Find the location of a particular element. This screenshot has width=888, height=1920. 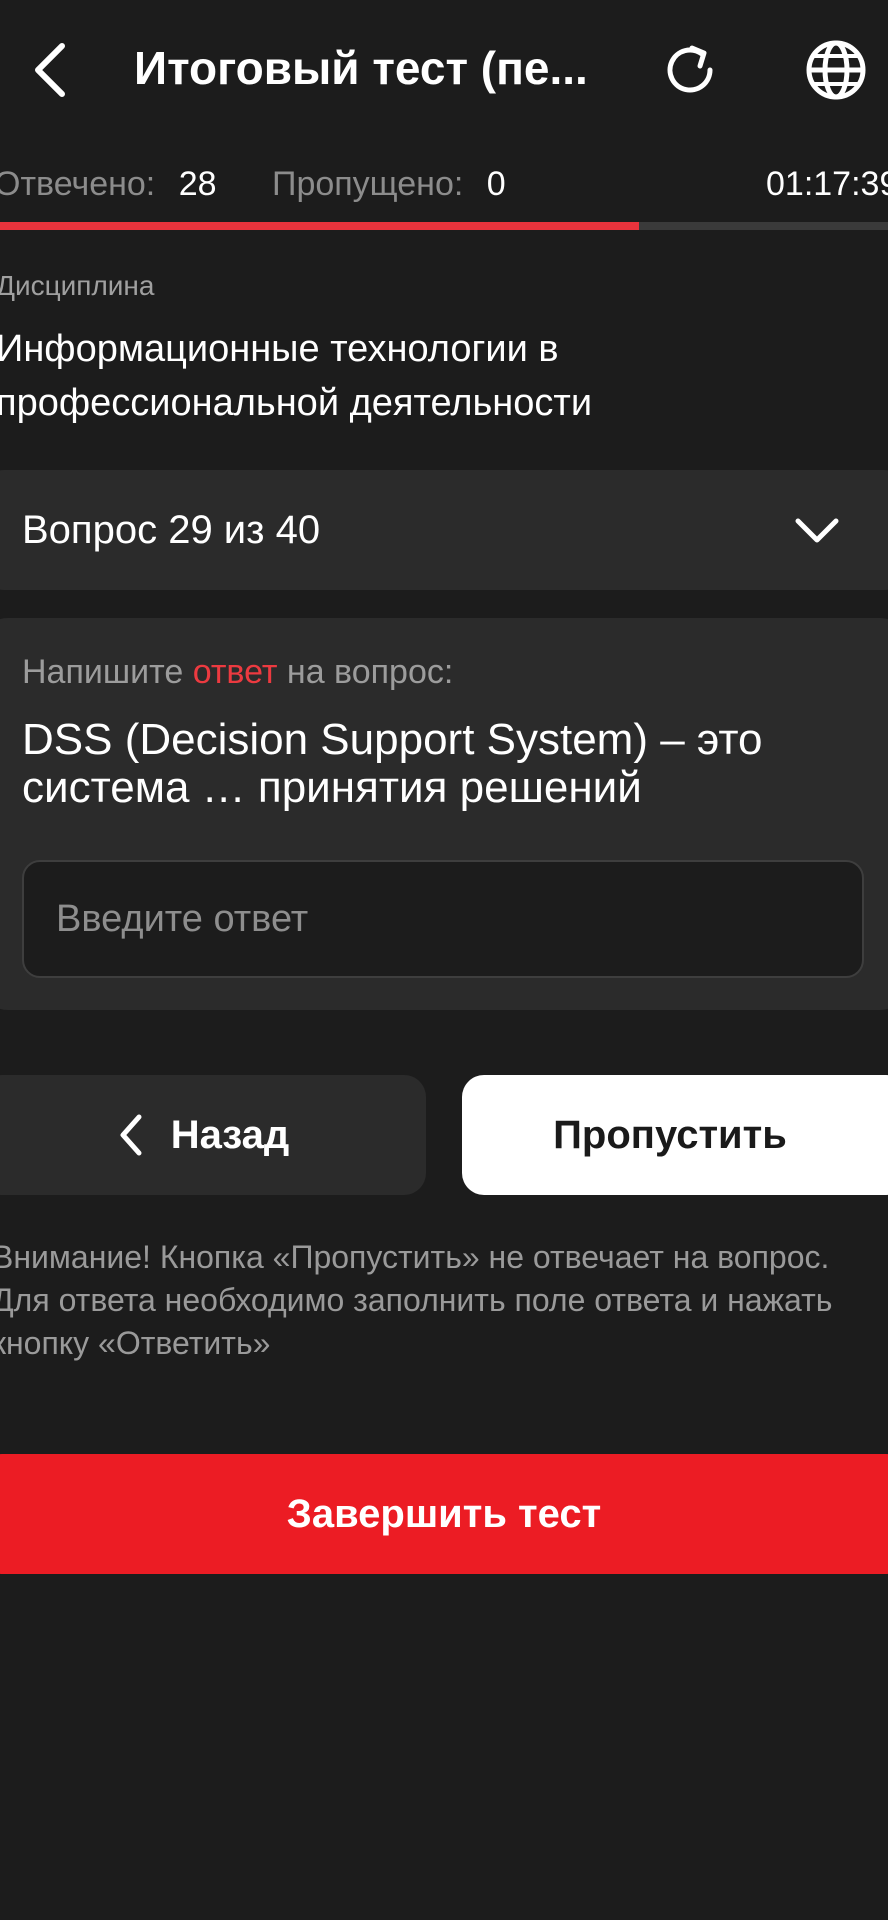

question-number: Вопрос 29 из 40 is located at coordinates (171, 530).